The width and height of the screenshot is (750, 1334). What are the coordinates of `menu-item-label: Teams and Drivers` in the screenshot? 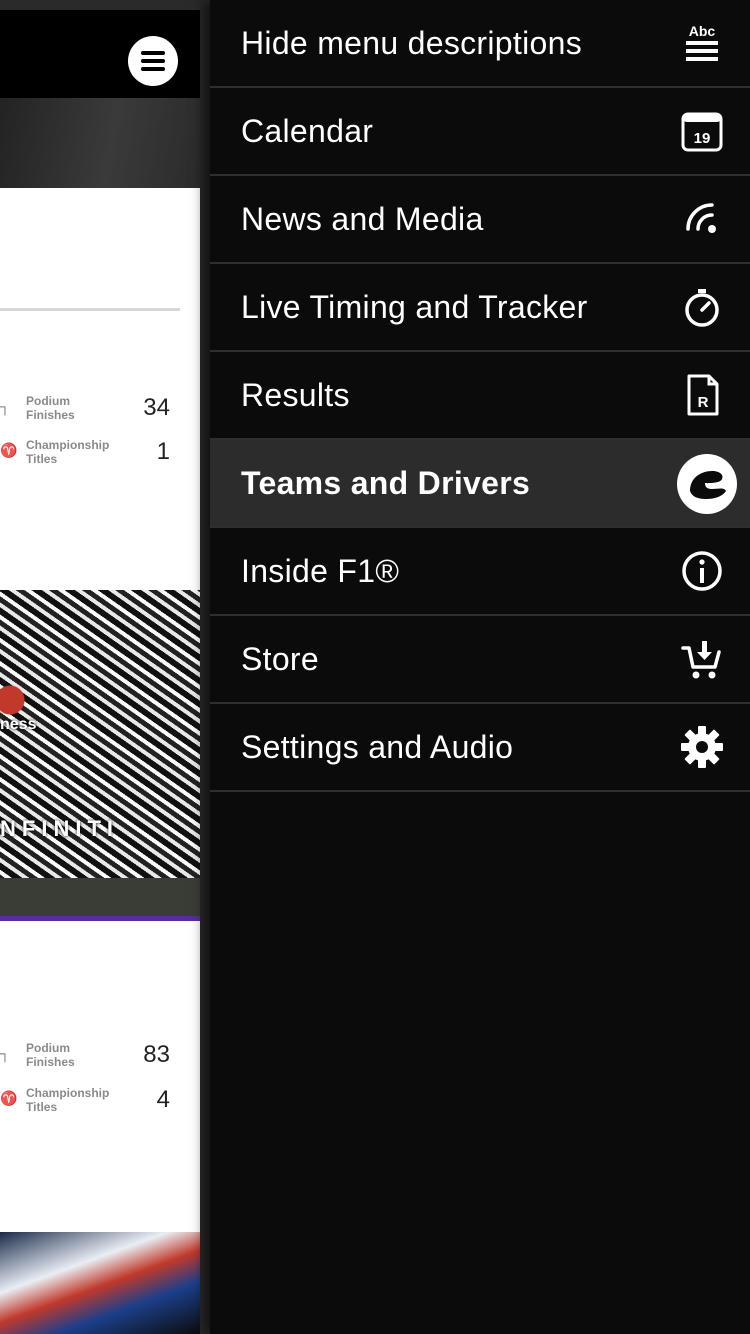 It's located at (386, 483).